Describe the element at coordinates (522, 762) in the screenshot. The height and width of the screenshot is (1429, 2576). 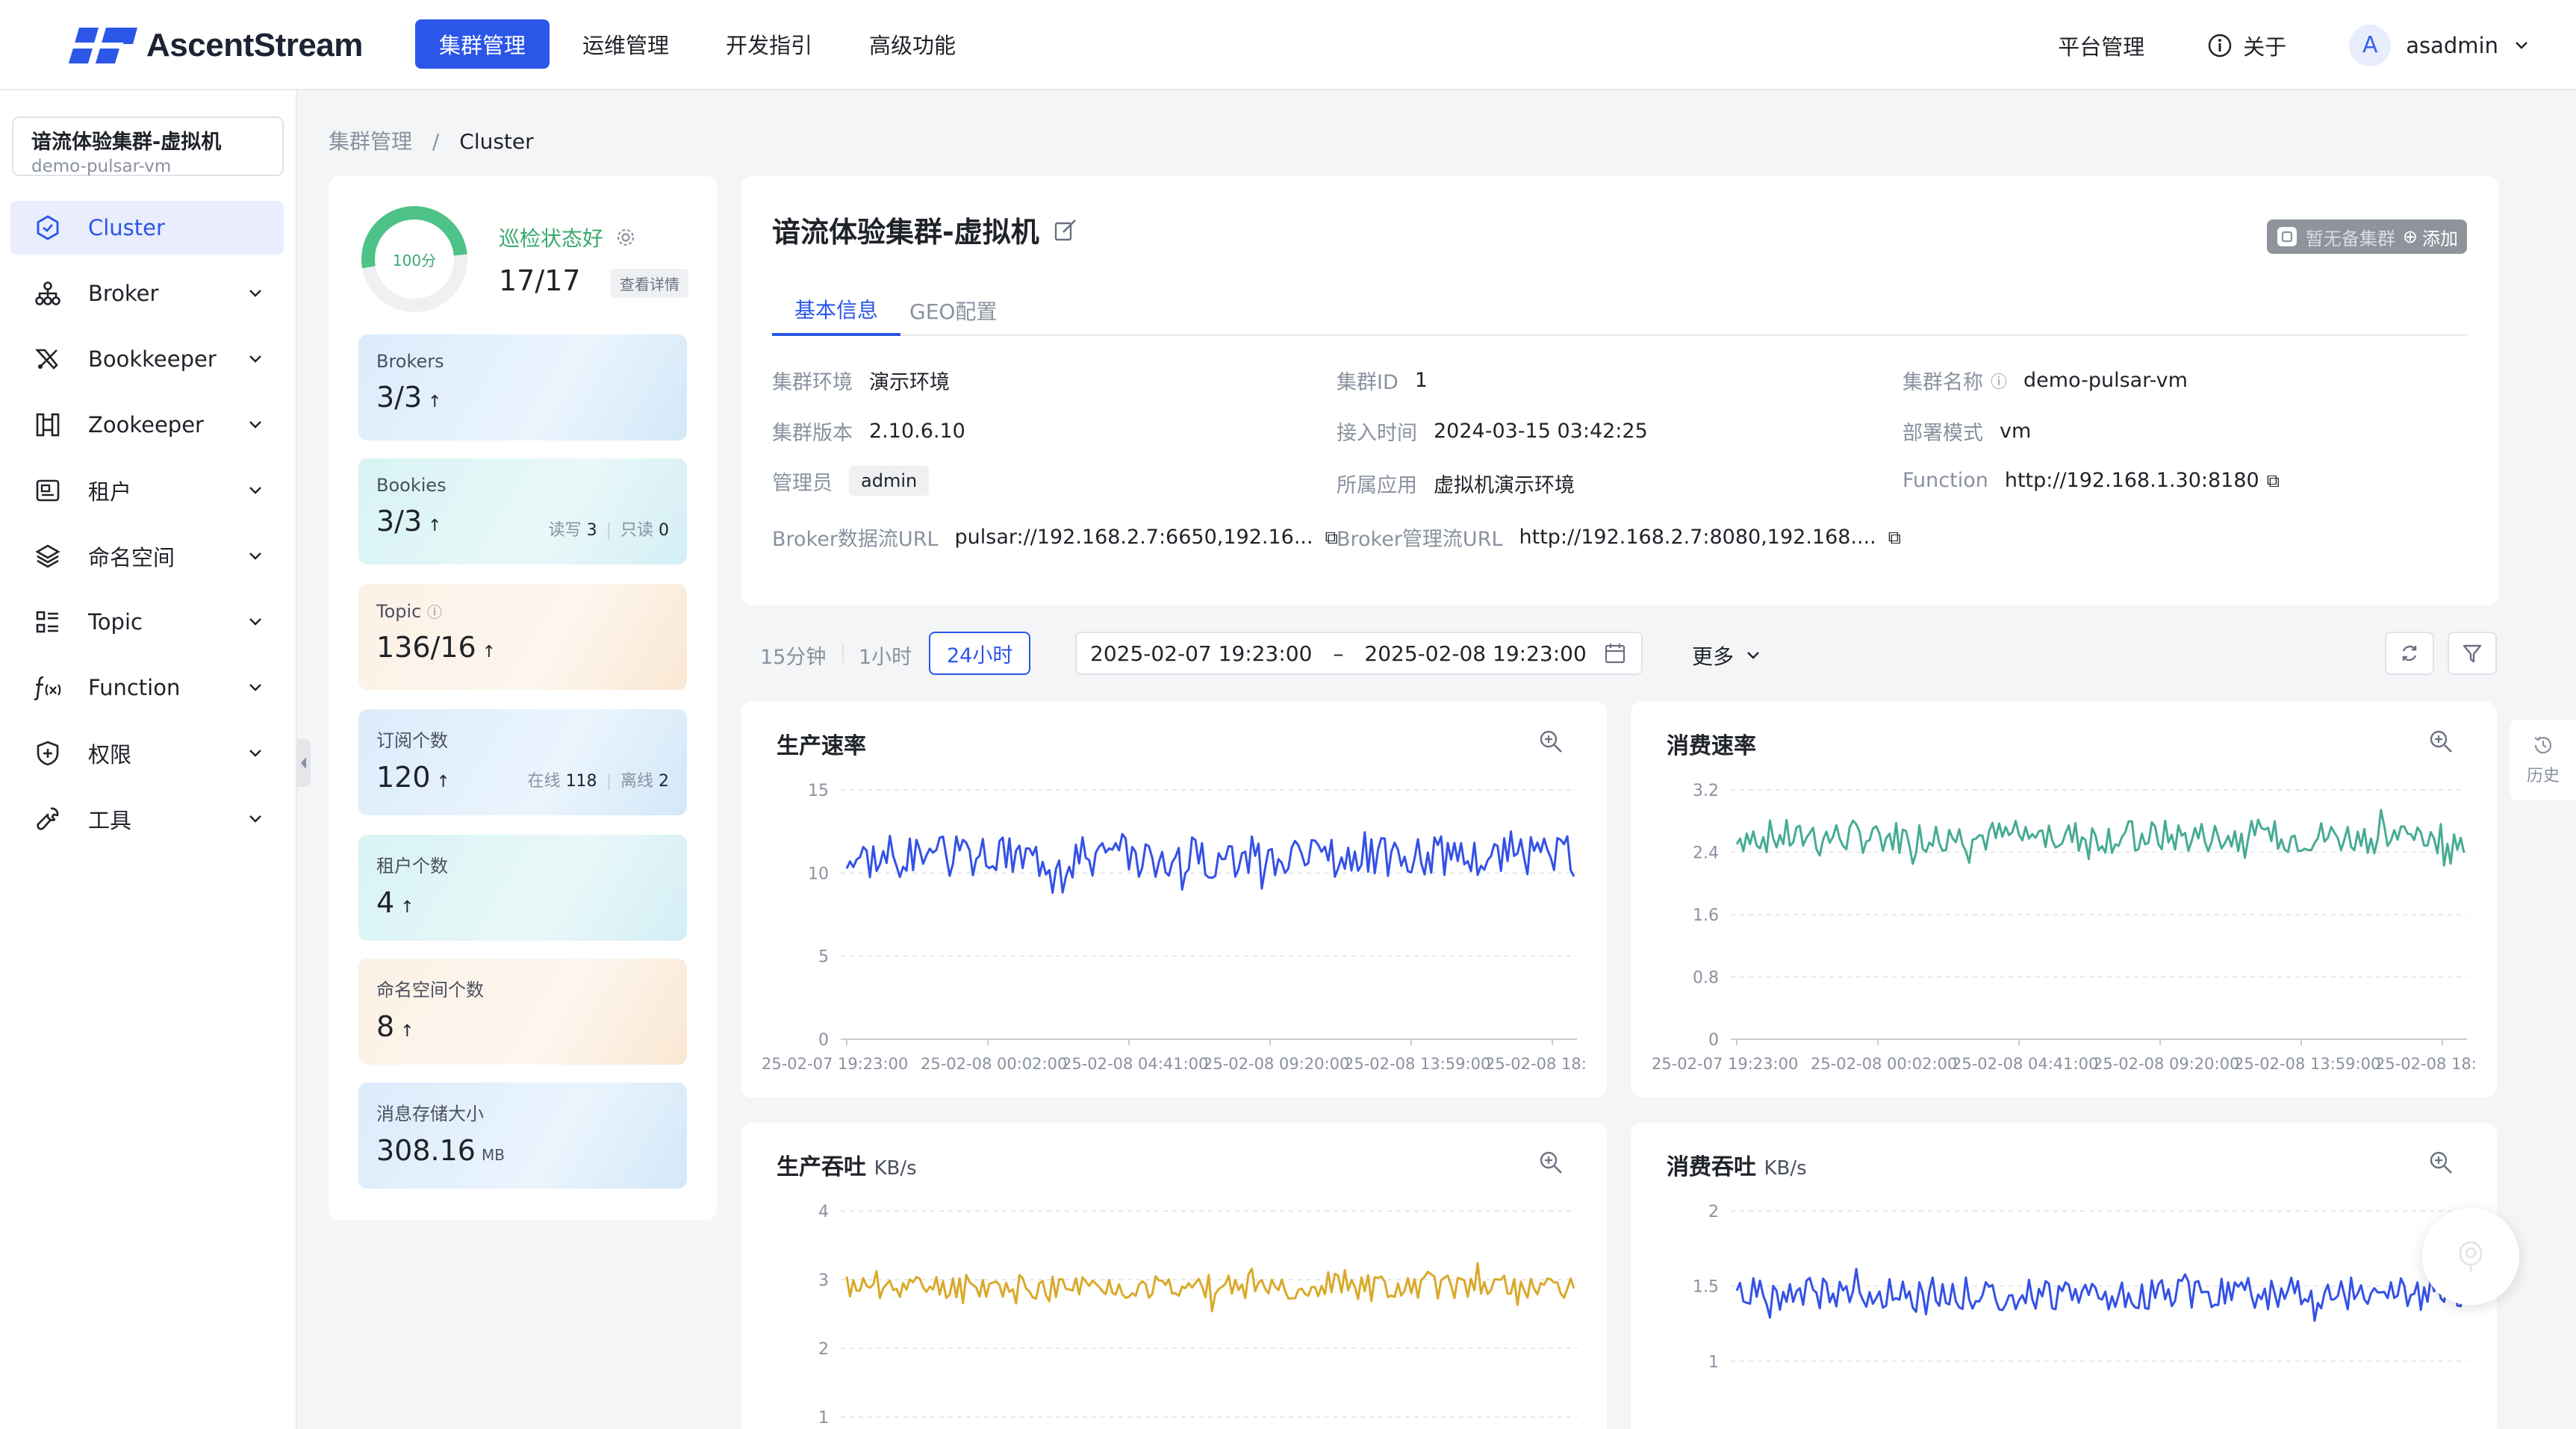
I see `stat-card-subscriptions: 订阅个数 120 ↑ 在线 118 | 离线 2` at that location.